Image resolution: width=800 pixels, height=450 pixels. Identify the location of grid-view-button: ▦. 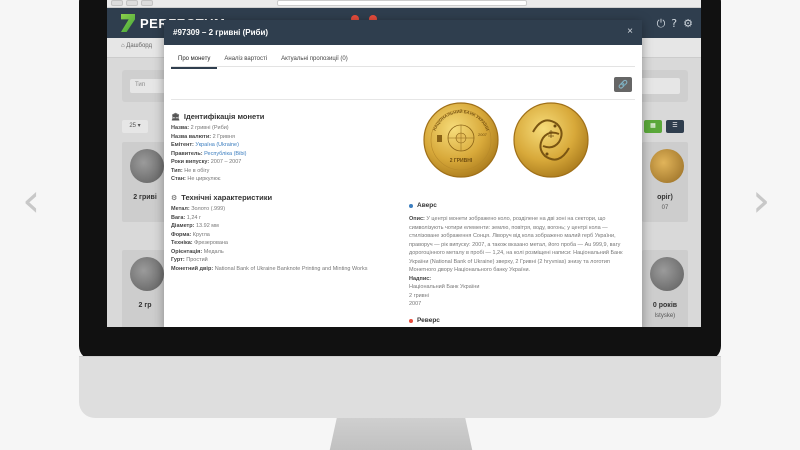
(653, 126).